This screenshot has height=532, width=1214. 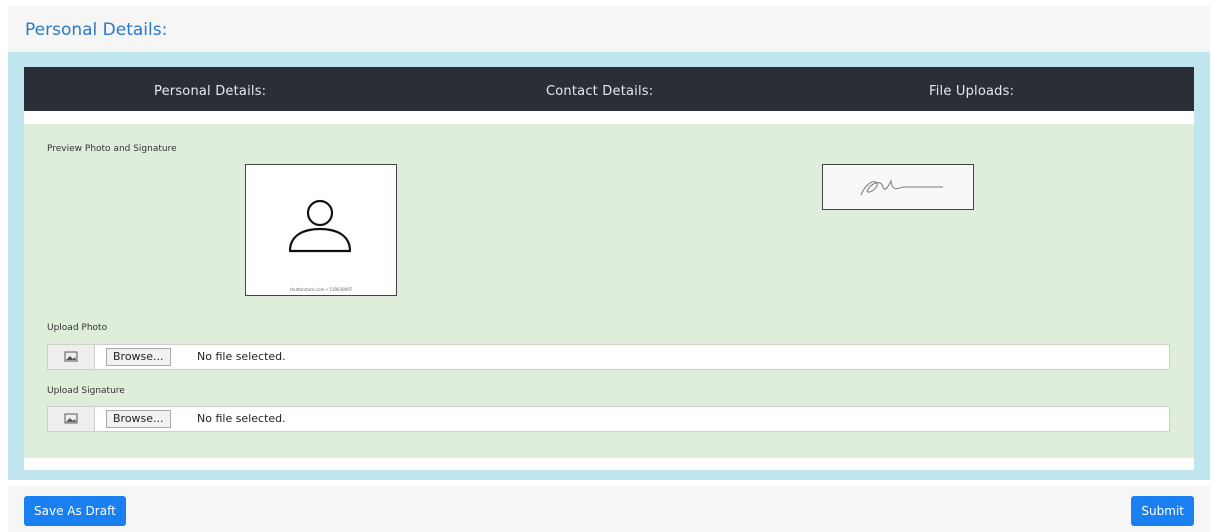 I want to click on upload-photo-label: Upload Photo, so click(x=77, y=328).